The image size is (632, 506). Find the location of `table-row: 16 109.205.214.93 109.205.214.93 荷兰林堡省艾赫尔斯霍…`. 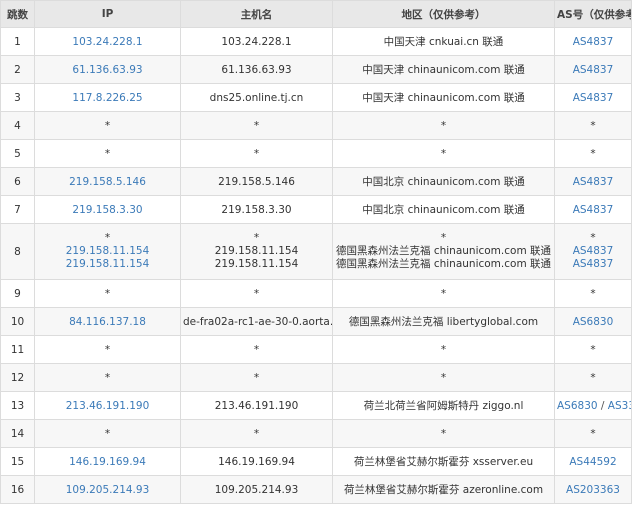

table-row: 16 109.205.214.93 109.205.214.93 荷兰林堡省艾赫尔斯霍… is located at coordinates (316, 489).